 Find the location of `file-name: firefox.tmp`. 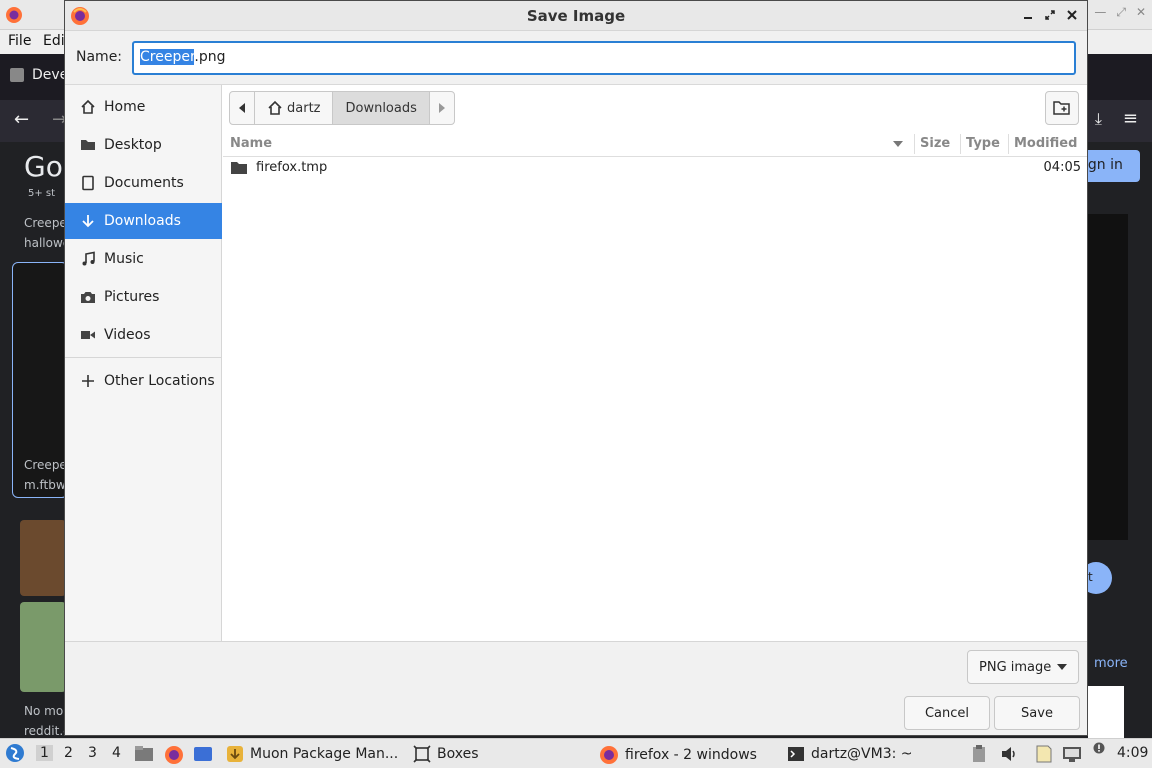

file-name: firefox.tmp is located at coordinates (292, 167).